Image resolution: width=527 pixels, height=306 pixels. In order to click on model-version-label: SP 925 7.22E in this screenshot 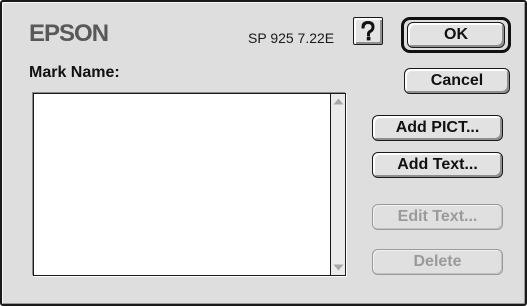, I will do `click(291, 38)`.